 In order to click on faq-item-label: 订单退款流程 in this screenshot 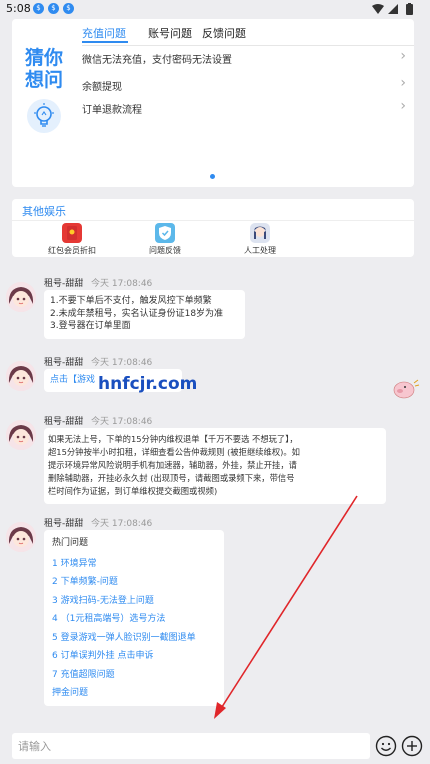, I will do `click(112, 110)`.